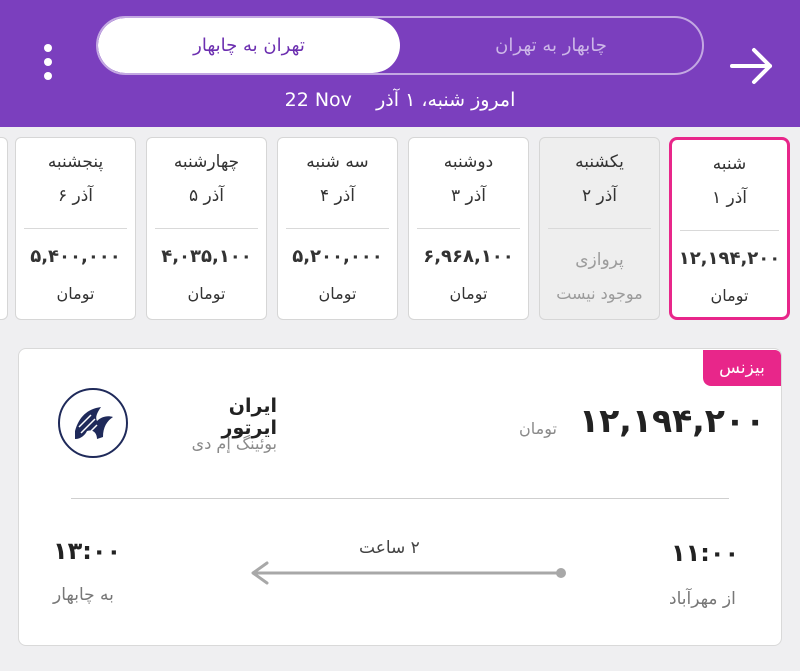 The width and height of the screenshot is (800, 671). What do you see at coordinates (75, 162) in the screenshot?
I see `card-day: پنجشنبه` at bounding box center [75, 162].